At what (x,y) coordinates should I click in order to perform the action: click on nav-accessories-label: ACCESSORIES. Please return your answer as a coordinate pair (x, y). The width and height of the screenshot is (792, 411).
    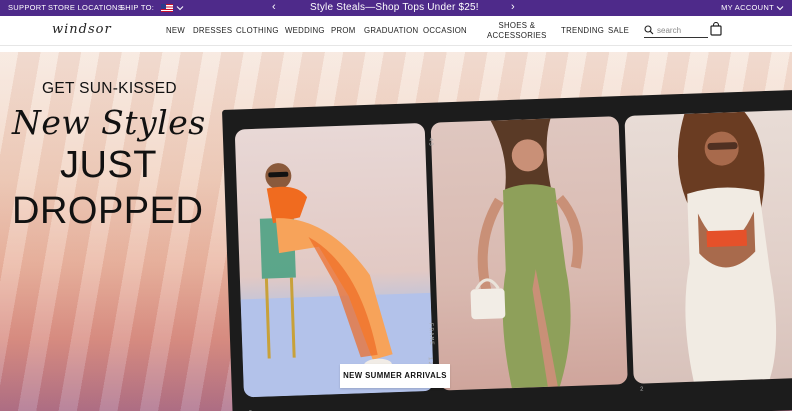
    Looking at the image, I should click on (517, 35).